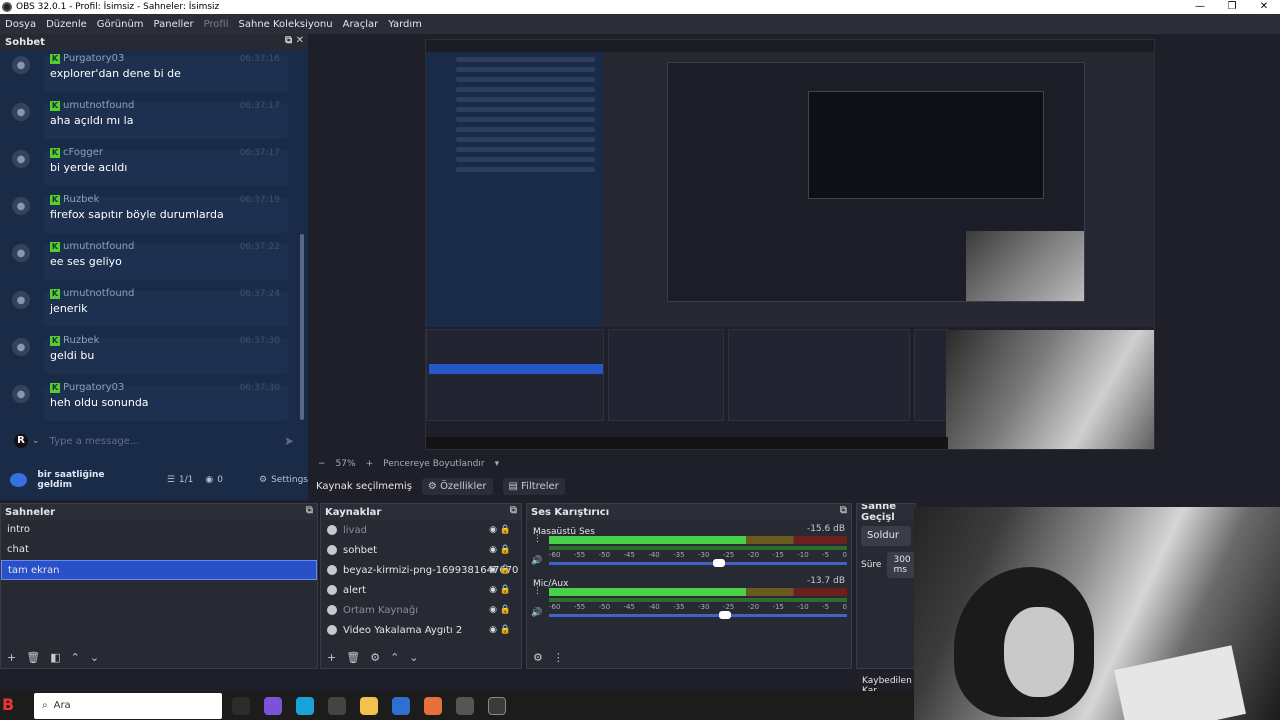  I want to click on source-item: Video Yakalama Aygıtı 2 ◉ 🔒, so click(421, 630).